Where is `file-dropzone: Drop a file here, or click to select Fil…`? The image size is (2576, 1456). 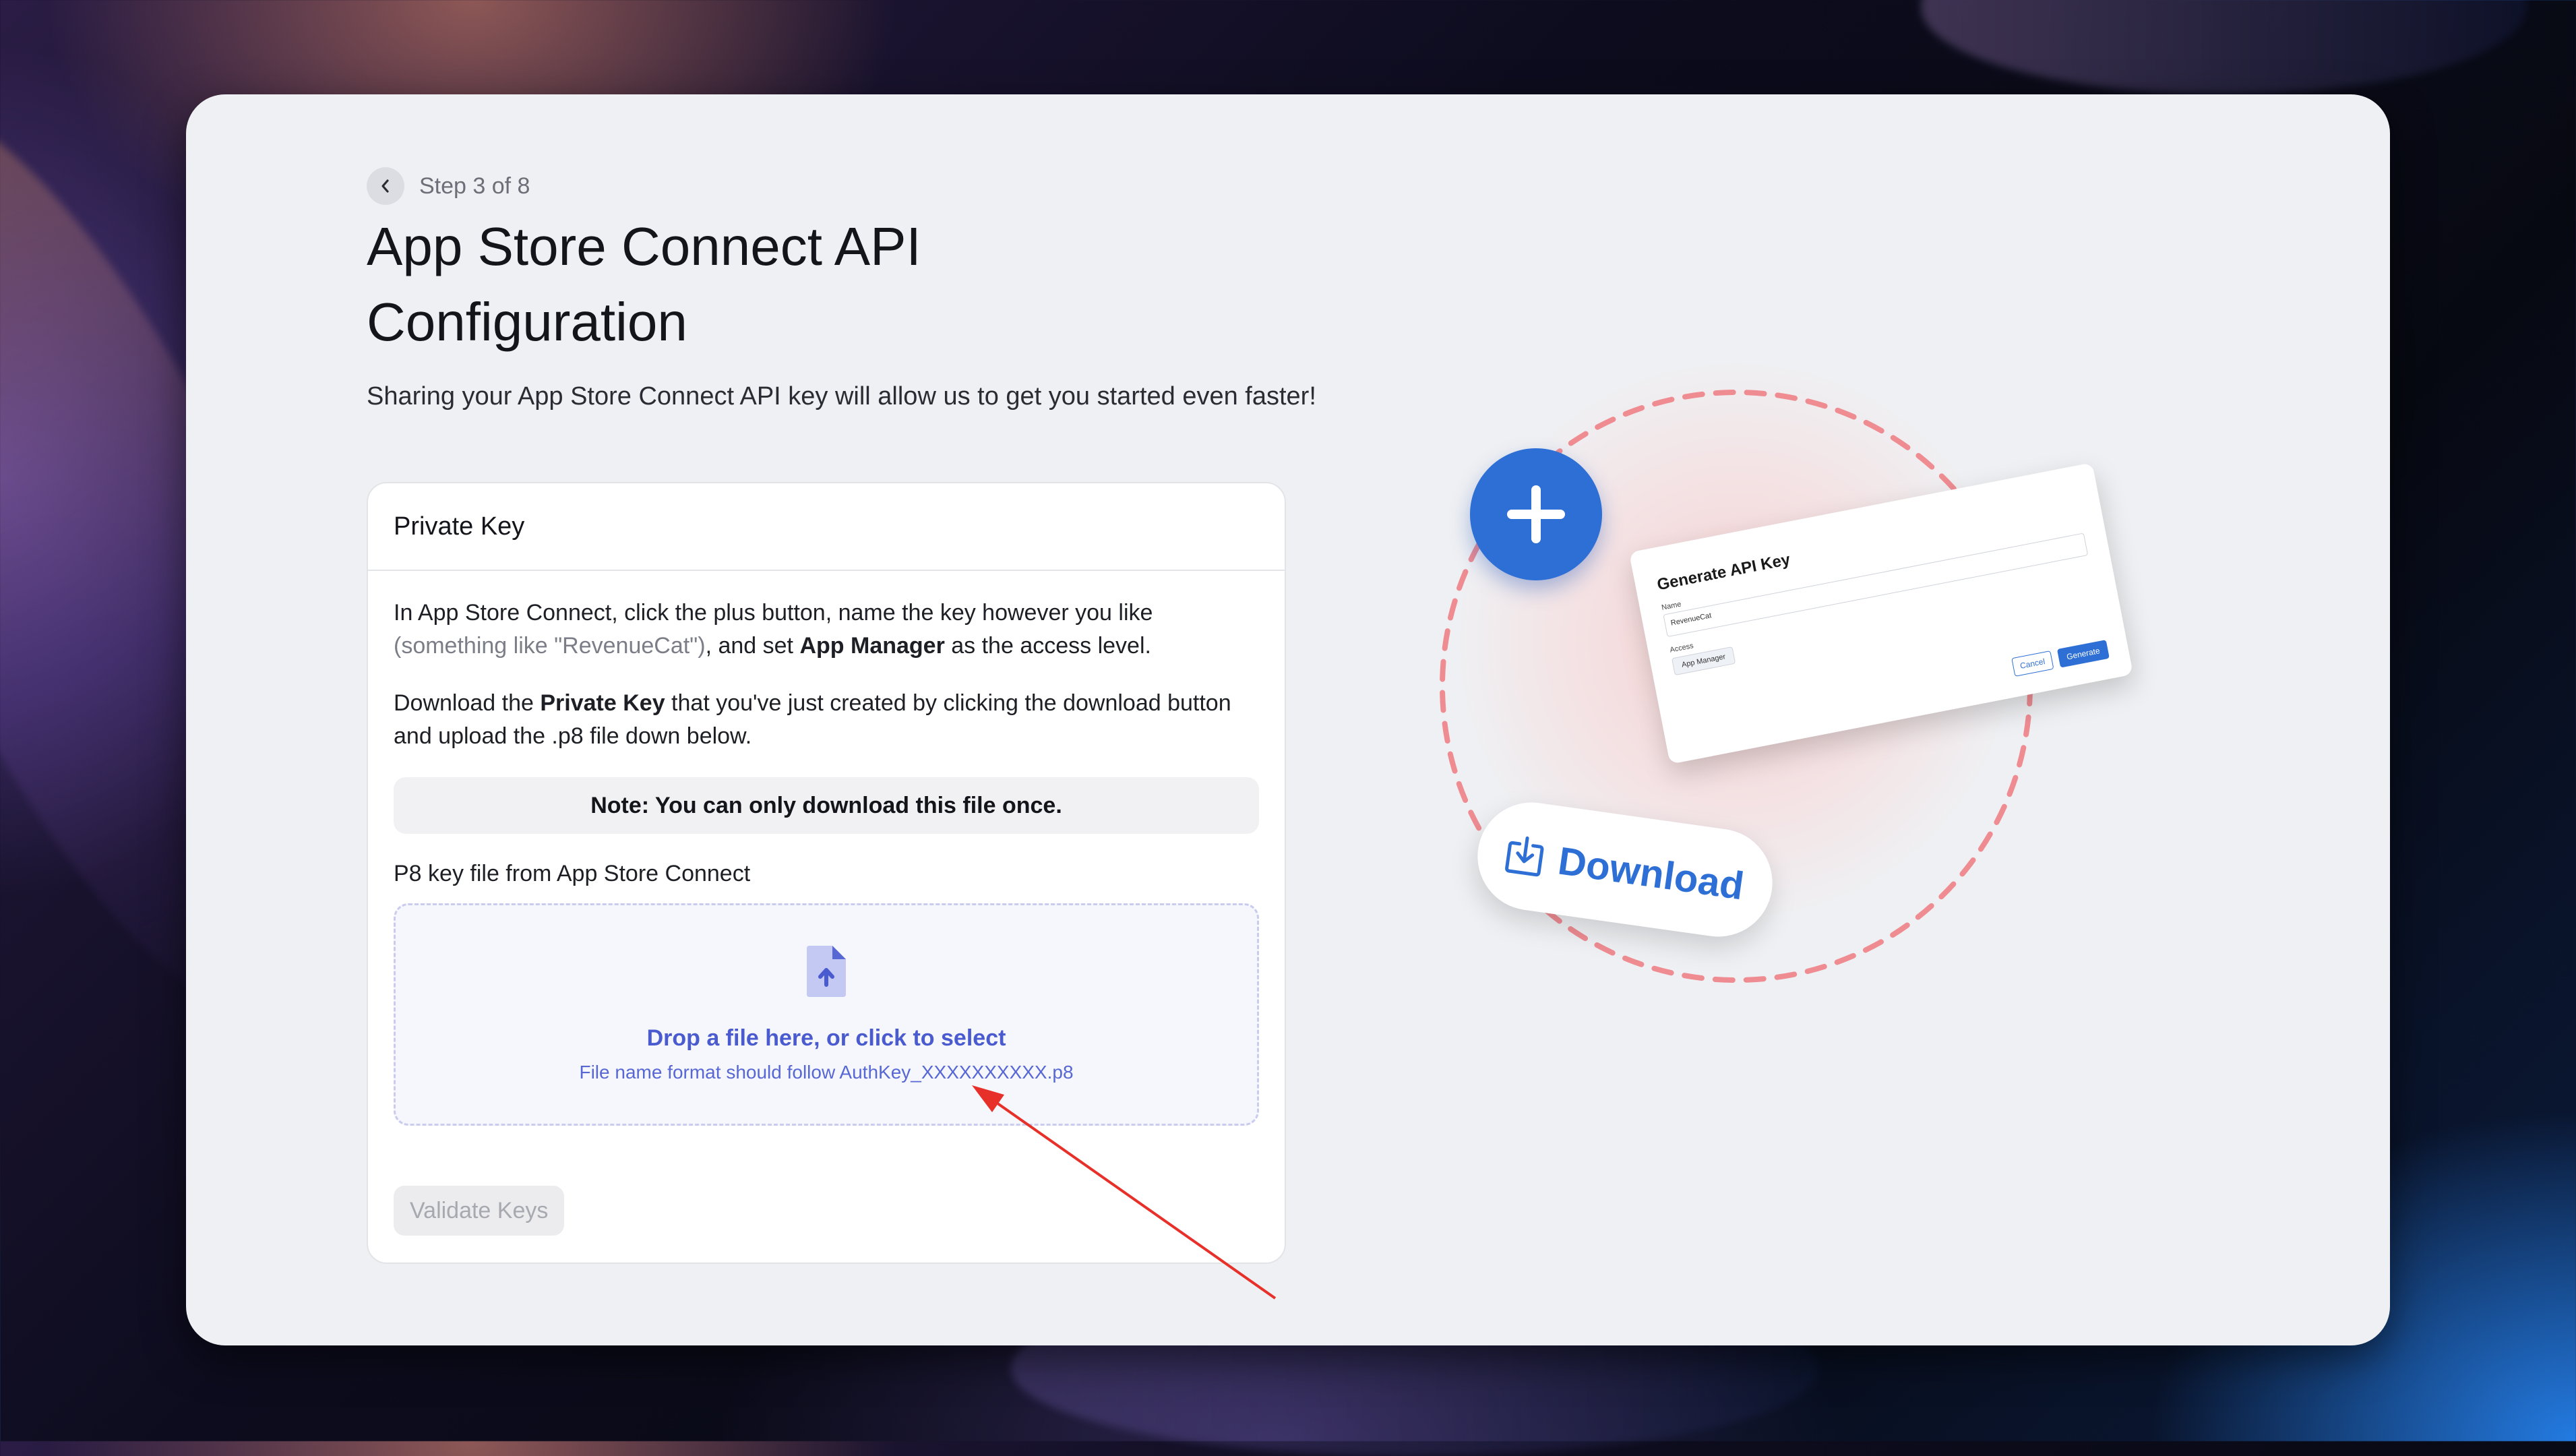 file-dropzone: Drop a file here, or click to select Fil… is located at coordinates (827, 1014).